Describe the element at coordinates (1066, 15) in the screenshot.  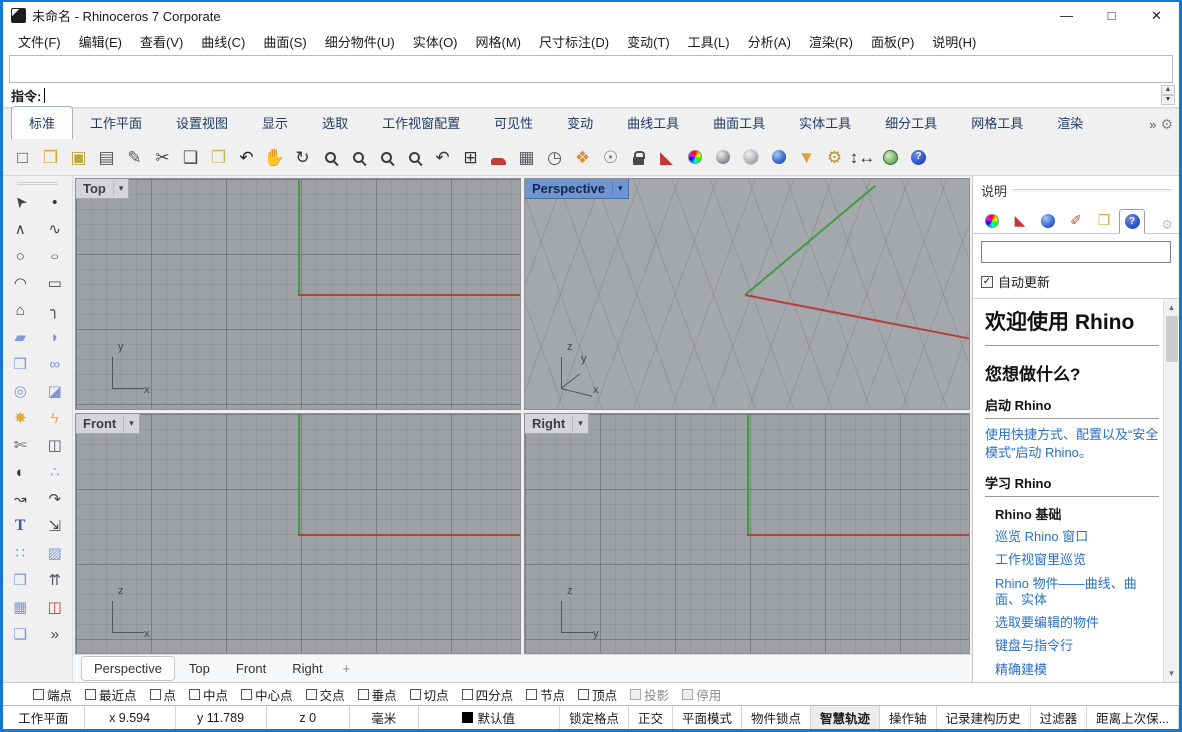
I see `minimize-button: —` at that location.